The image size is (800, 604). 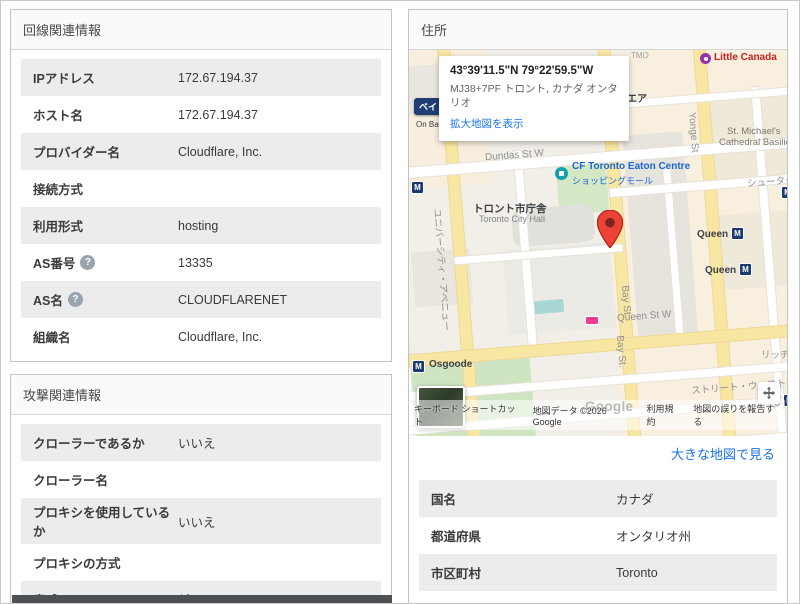 I want to click on coordinates-text: 43°39'11.5"N 79°22'59.5"W, so click(x=522, y=71).